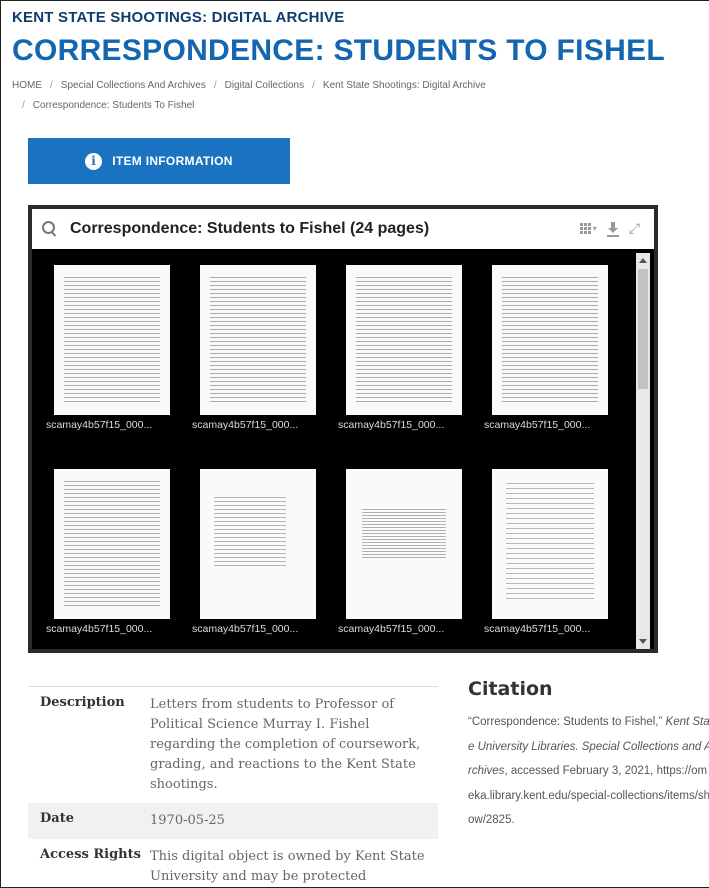 The image size is (709, 888). I want to click on fullscreen-icon: ⤢, so click(634, 228).